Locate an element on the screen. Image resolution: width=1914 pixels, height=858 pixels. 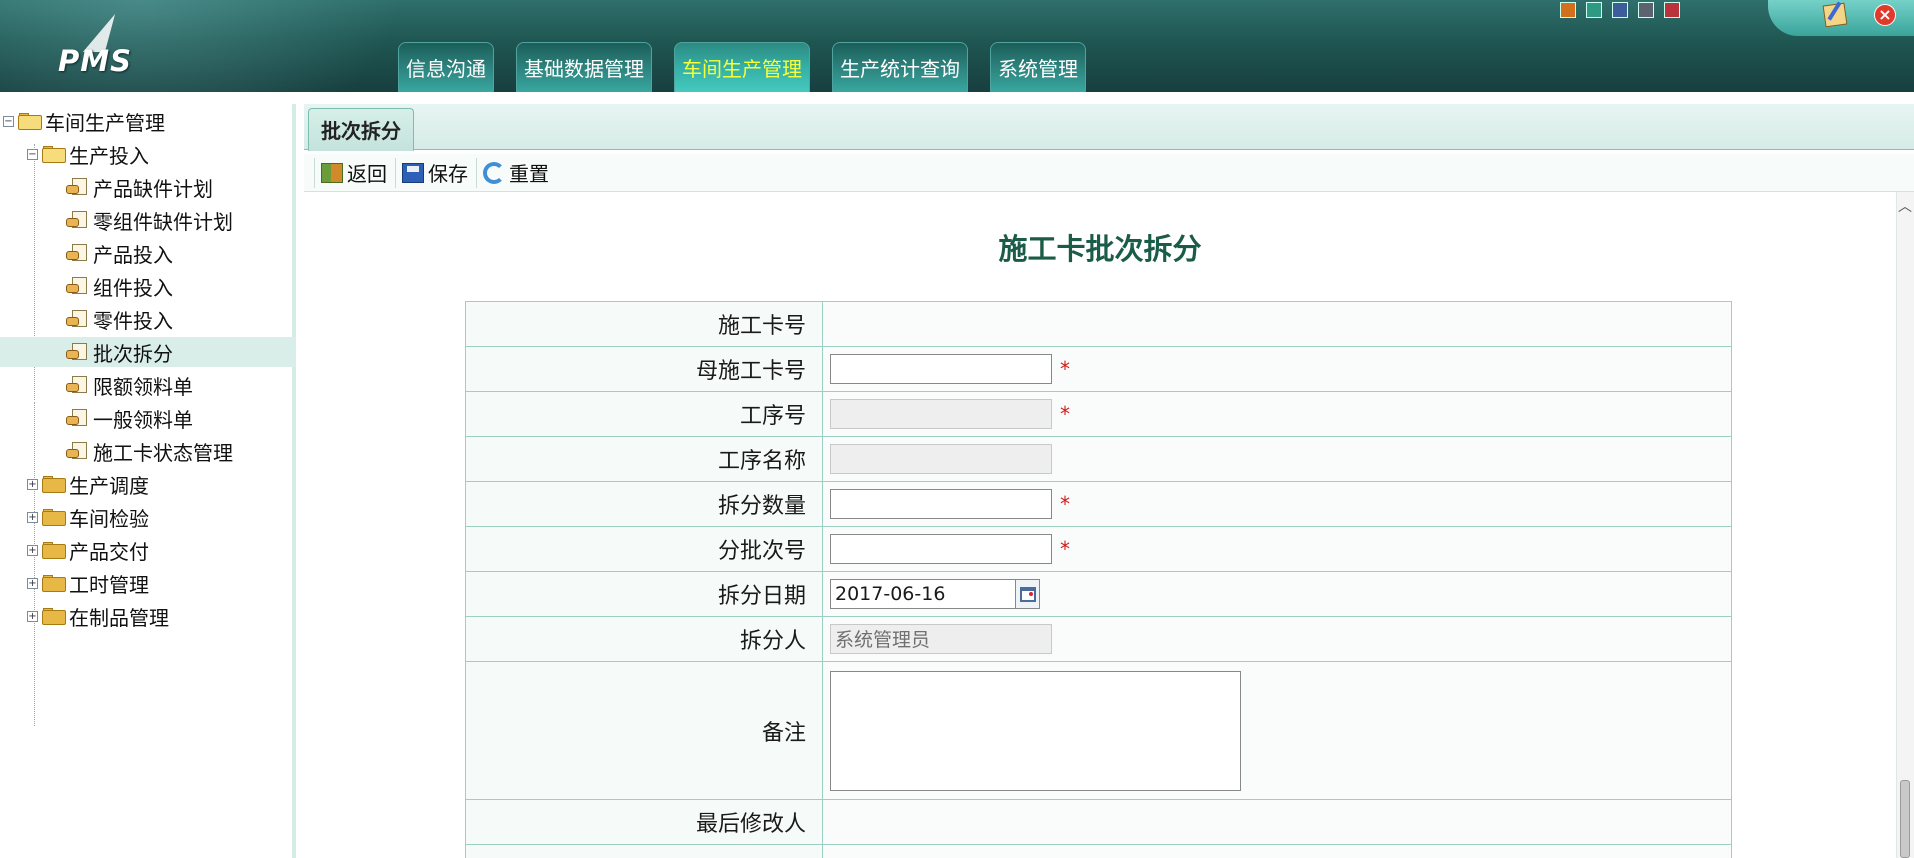
label-remark: 备注 is located at coordinates (644, 730).